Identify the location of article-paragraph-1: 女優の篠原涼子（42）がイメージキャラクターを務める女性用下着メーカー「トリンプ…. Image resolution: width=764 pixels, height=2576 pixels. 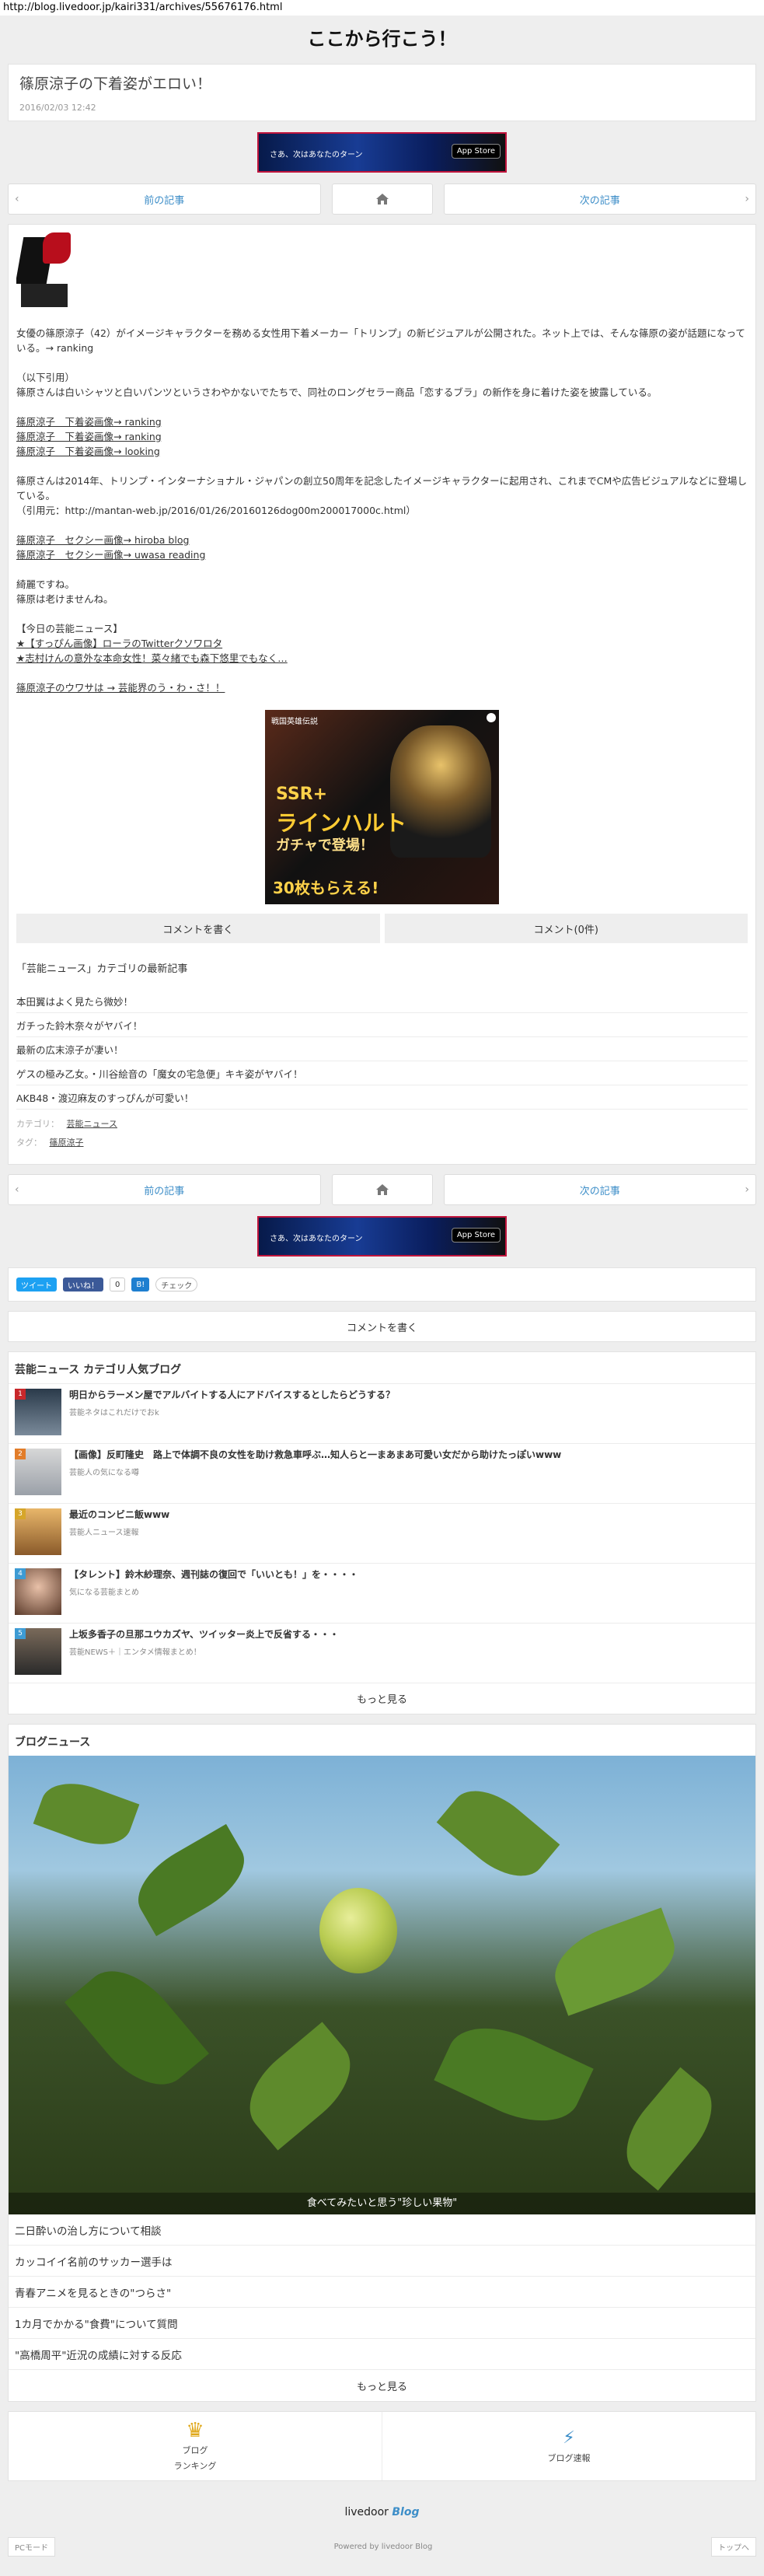
(380, 340).